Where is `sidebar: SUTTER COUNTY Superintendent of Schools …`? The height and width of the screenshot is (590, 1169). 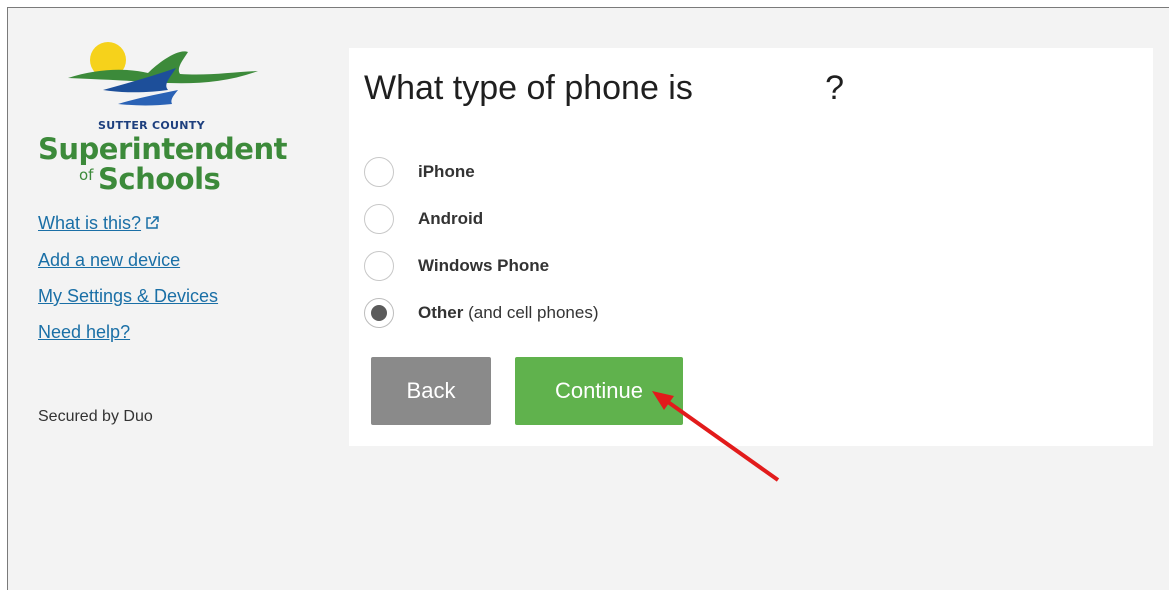
sidebar: SUTTER COUNTY Superintendent of Schools … is located at coordinates (168, 231).